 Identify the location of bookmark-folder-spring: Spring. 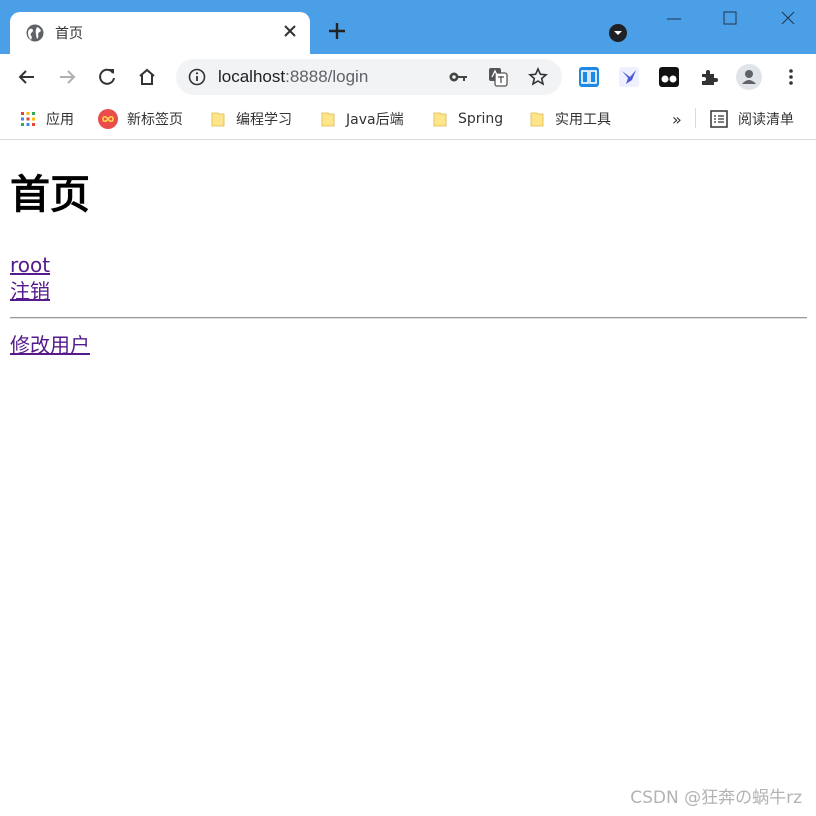
(467, 119).